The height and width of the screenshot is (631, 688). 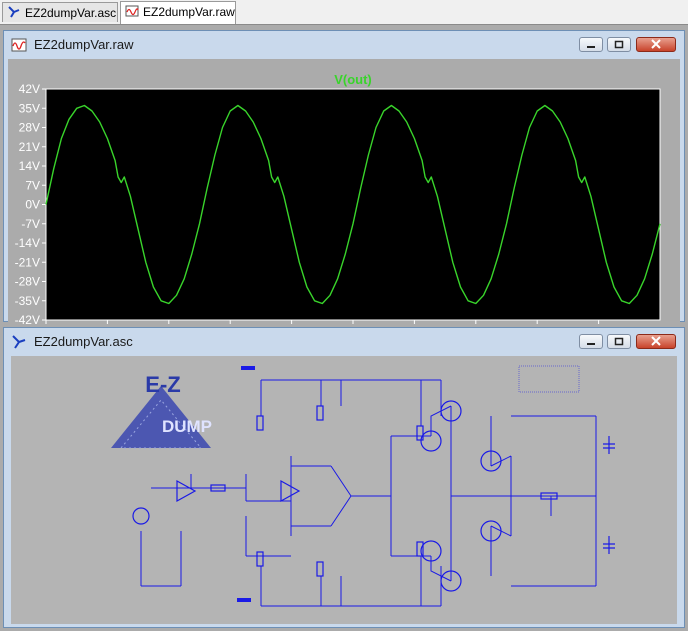 What do you see at coordinates (27, 320) in the screenshot?
I see `y-tick-label: -42V` at bounding box center [27, 320].